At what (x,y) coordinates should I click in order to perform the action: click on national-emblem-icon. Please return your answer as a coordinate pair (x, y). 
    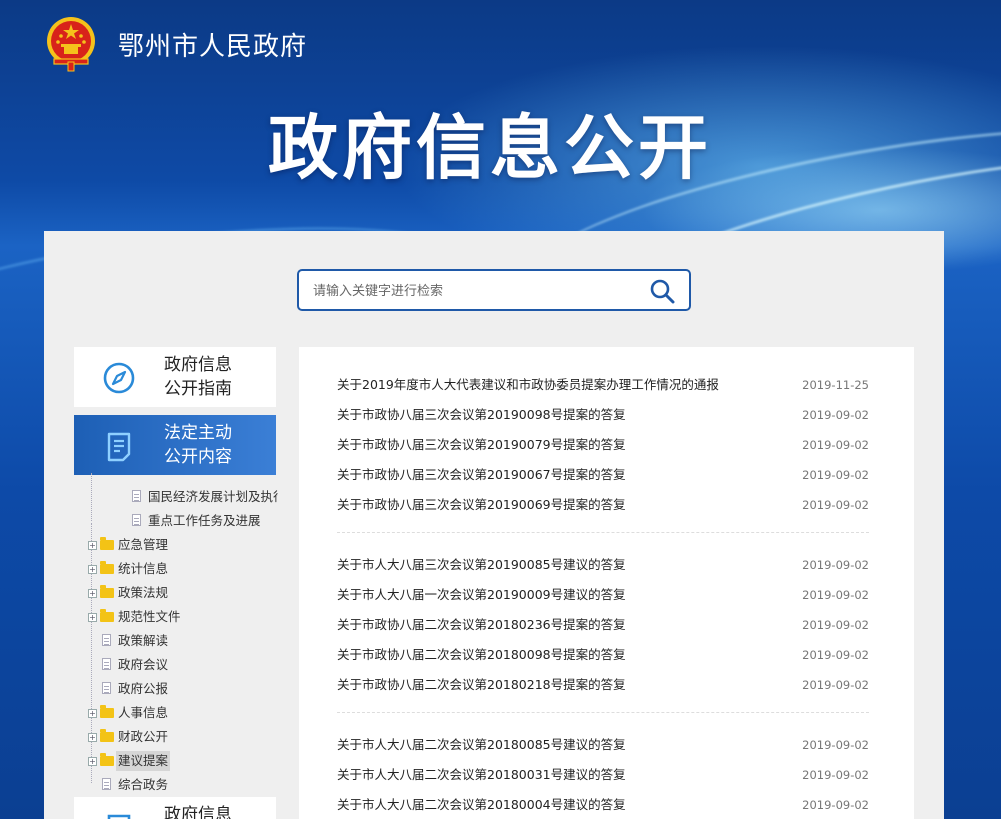
    Looking at the image, I should click on (71, 44).